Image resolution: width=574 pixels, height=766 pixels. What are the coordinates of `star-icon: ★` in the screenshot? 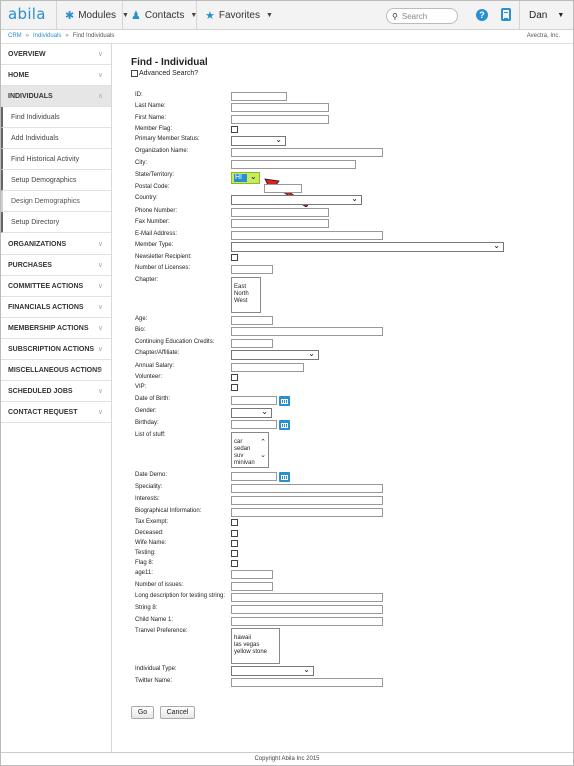 It's located at (210, 15).